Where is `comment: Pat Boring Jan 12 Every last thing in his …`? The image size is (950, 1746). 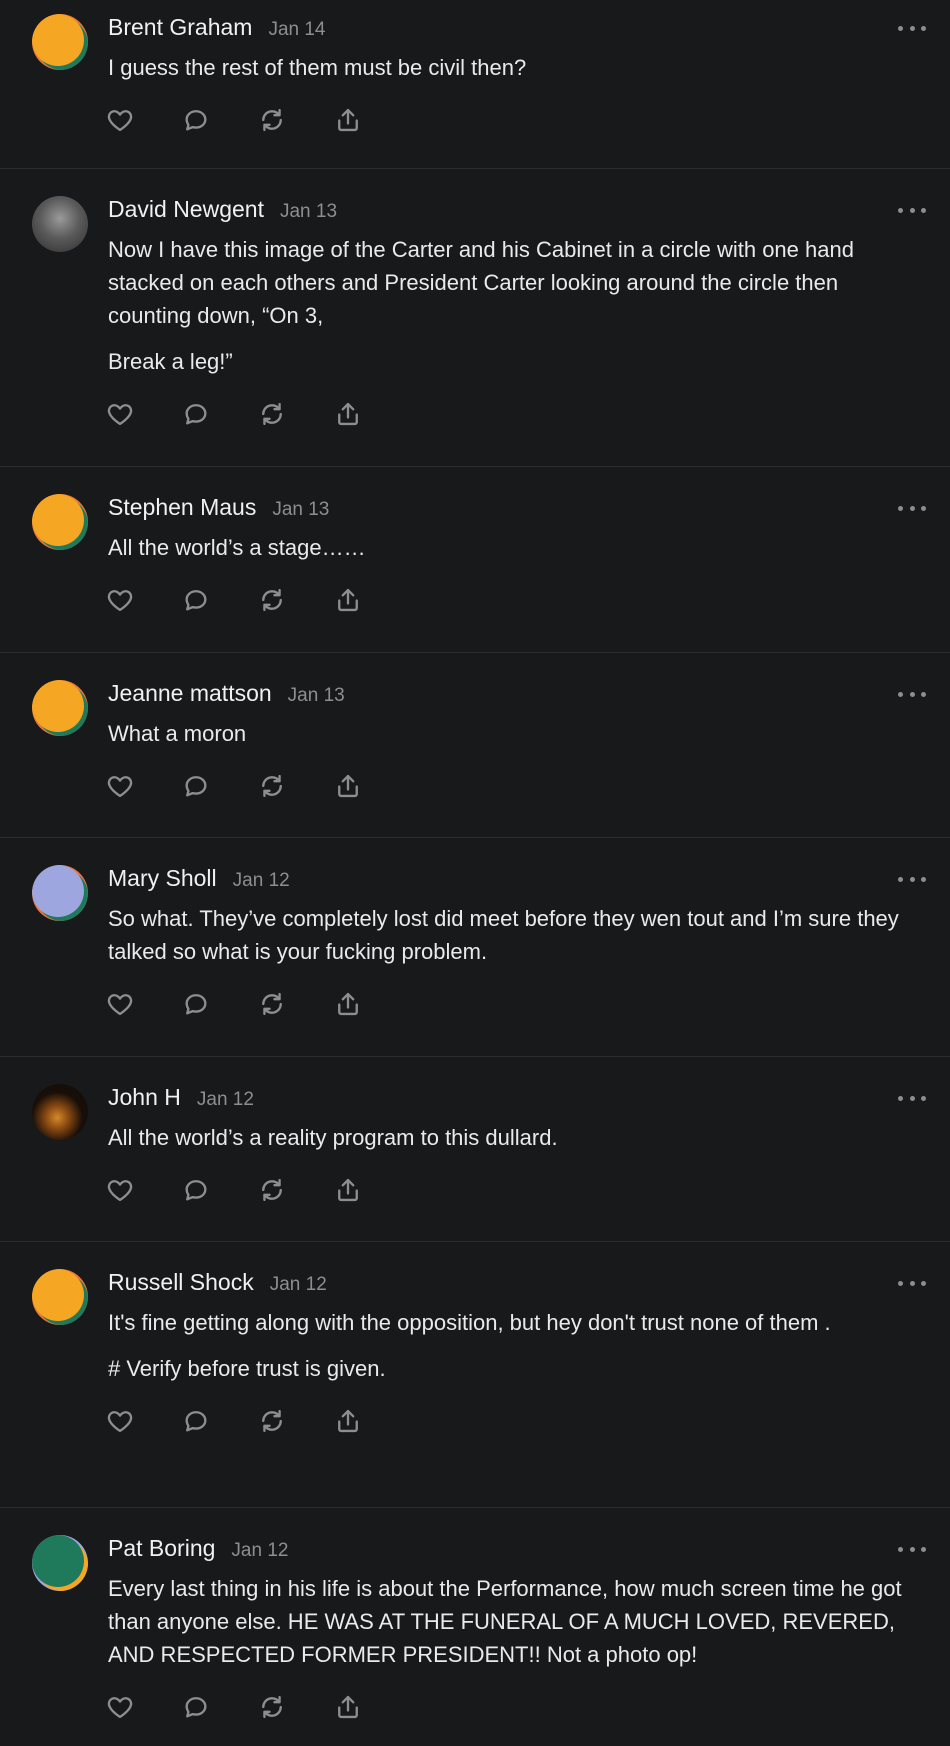
comment: Pat Boring Jan 12 Every last thing in his … is located at coordinates (475, 1626).